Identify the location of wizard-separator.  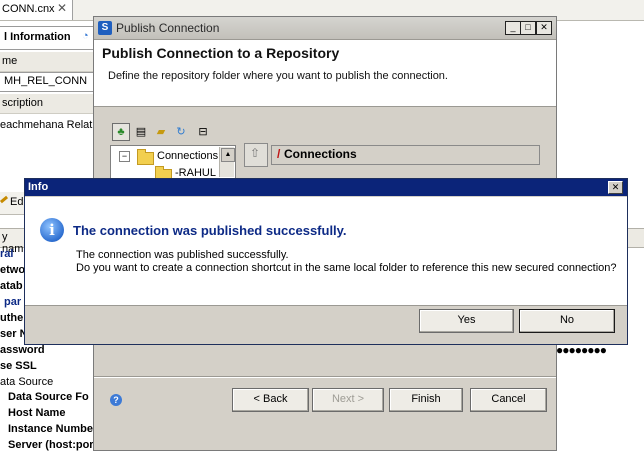
(325, 377).